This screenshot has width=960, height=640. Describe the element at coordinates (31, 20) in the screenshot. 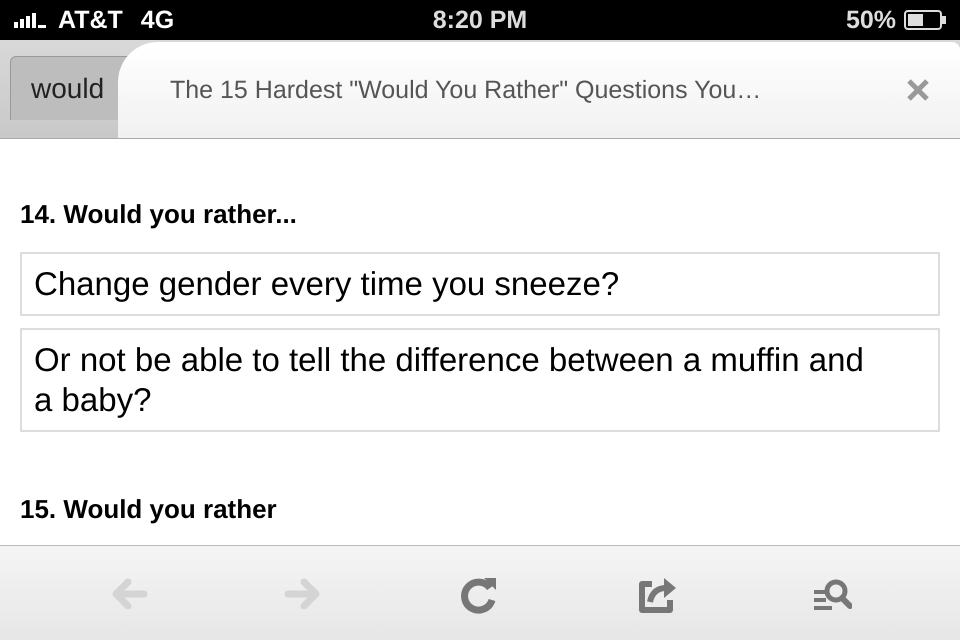

I see `signal-icon` at that location.